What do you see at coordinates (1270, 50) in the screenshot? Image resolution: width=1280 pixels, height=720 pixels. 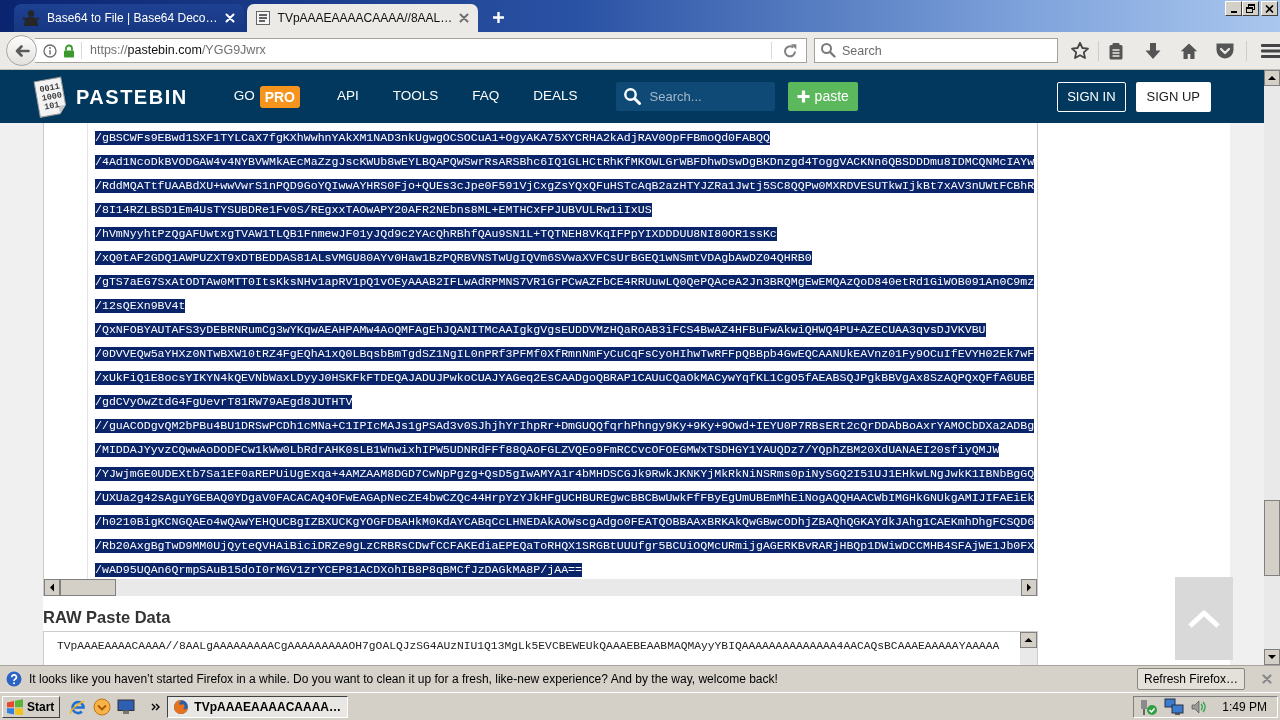 I see `menu-icon` at bounding box center [1270, 50].